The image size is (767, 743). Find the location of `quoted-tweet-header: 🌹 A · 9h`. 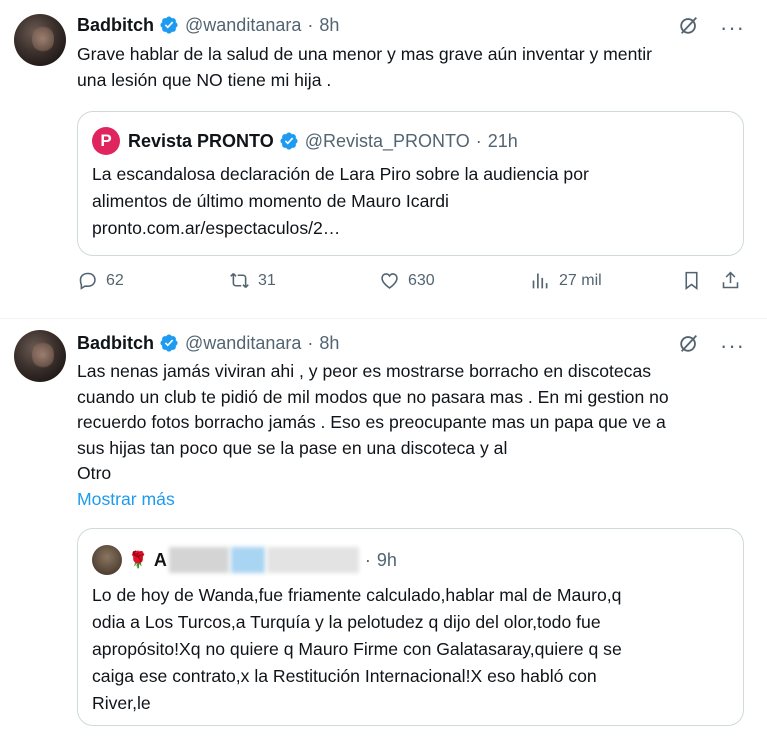

quoted-tweet-header: 🌹 A · 9h is located at coordinates (244, 560).